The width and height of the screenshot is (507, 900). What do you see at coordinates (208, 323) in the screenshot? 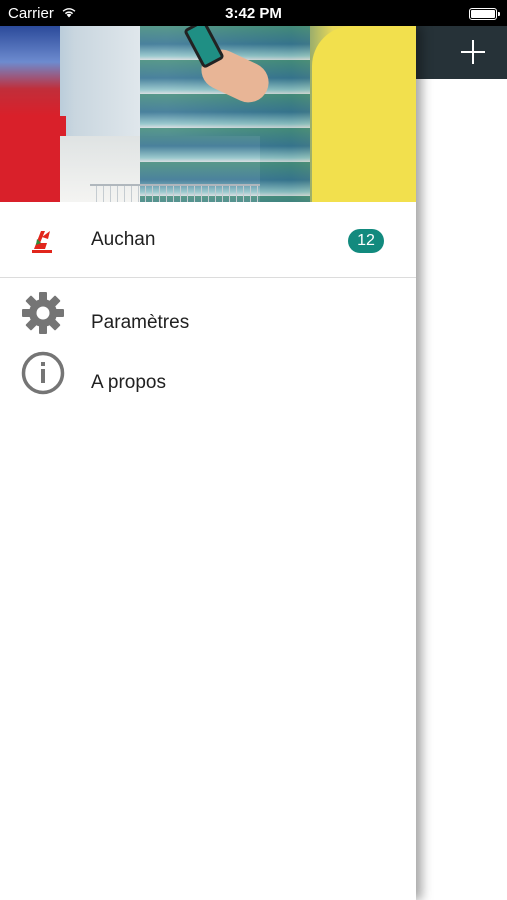
I see `drawer-item-settings: Paramètres` at bounding box center [208, 323].